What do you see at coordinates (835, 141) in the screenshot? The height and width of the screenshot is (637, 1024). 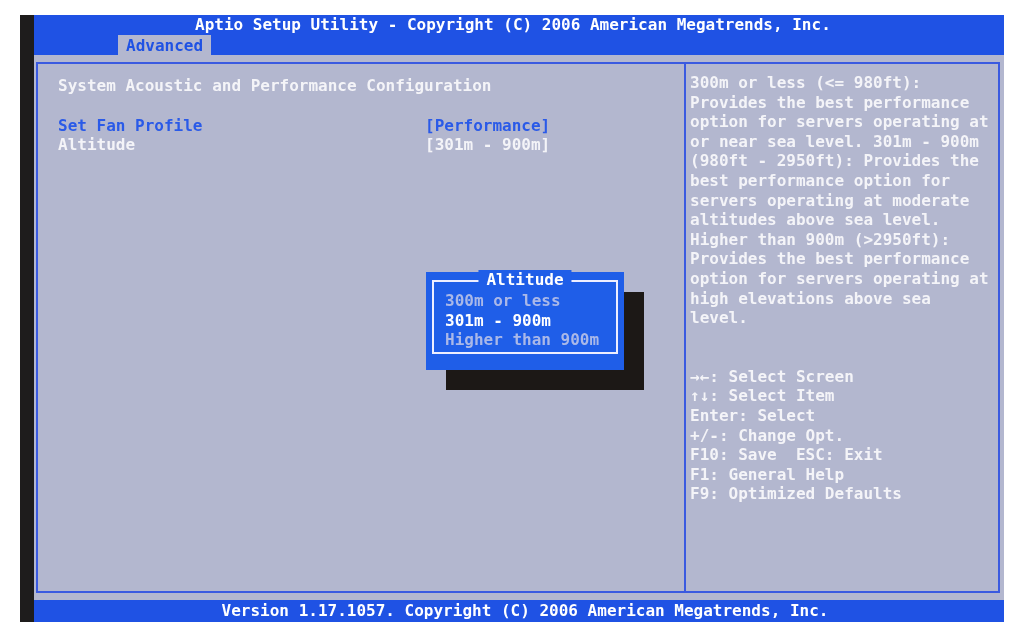 I see `help-text: or near sea level. 301m - 900m` at bounding box center [835, 141].